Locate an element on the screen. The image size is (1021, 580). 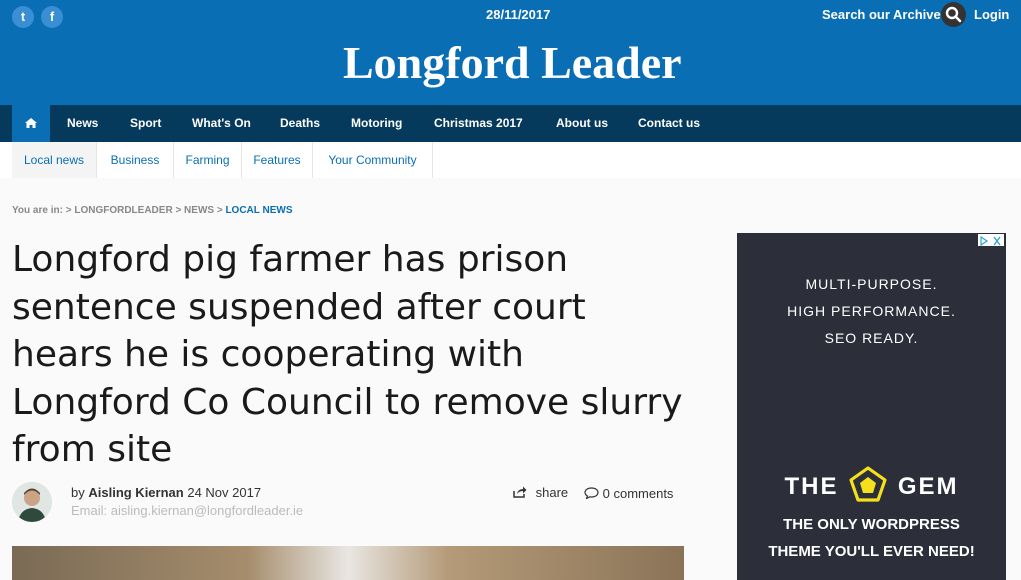
nav-item-about: About us is located at coordinates (582, 123).